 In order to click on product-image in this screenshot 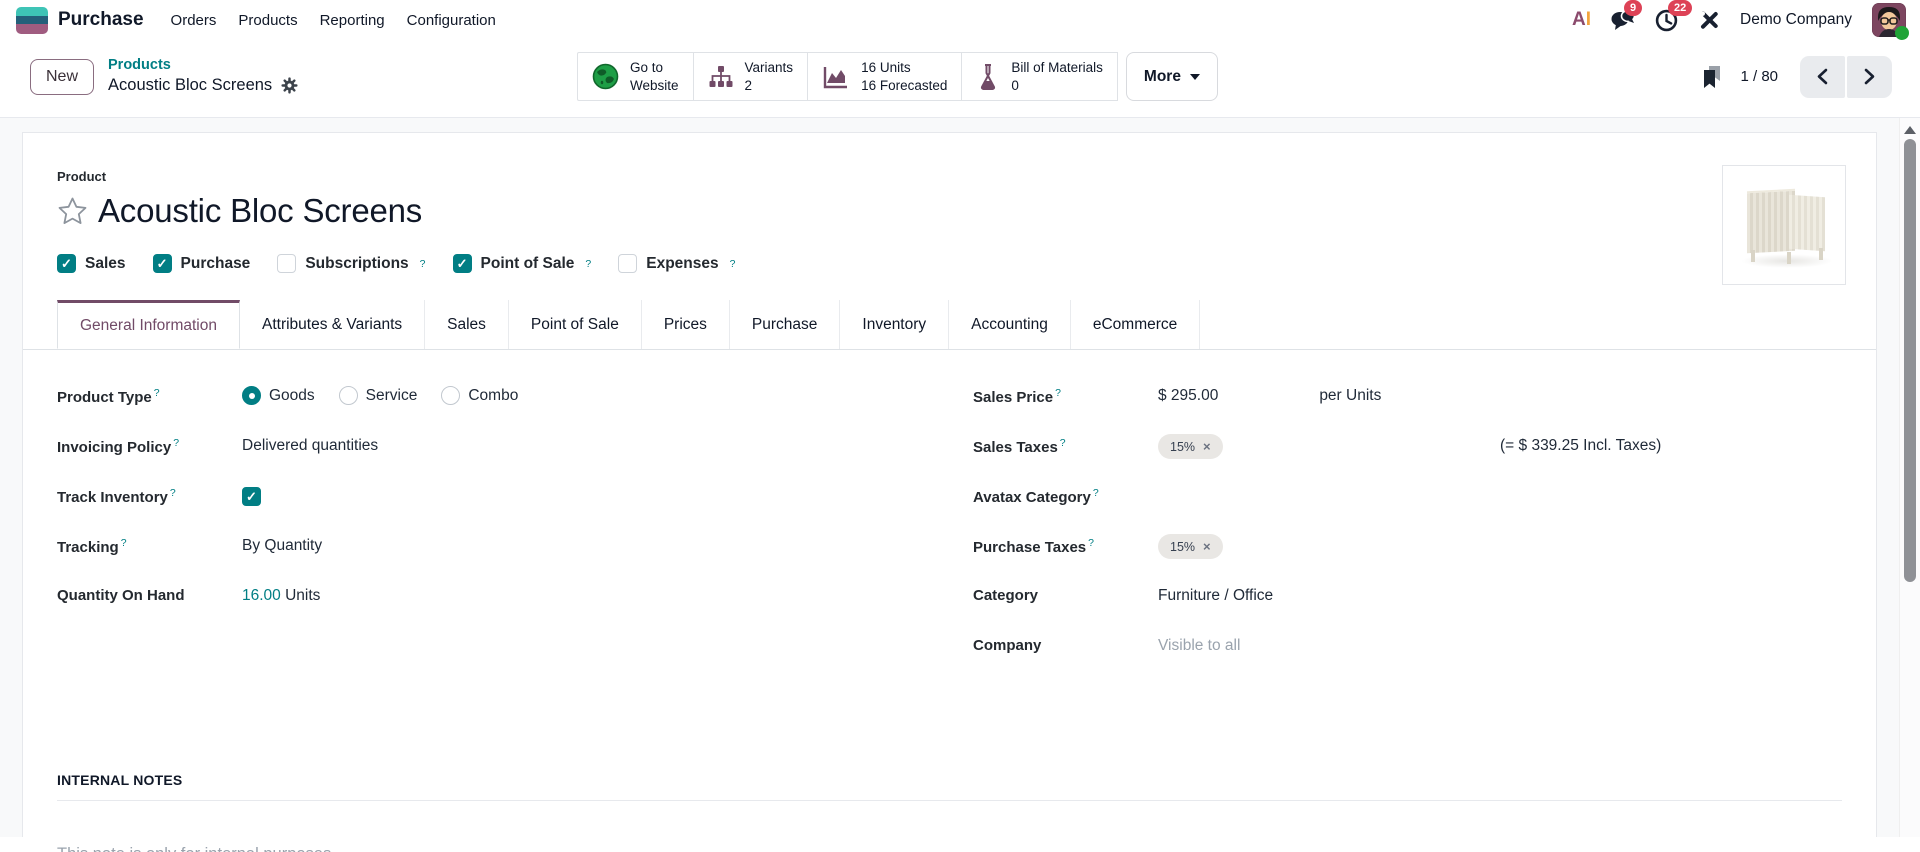, I will do `click(1784, 225)`.